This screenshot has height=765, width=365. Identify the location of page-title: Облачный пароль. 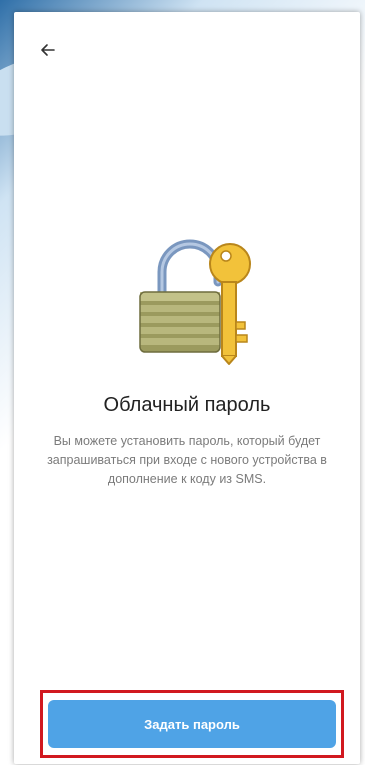
(187, 405).